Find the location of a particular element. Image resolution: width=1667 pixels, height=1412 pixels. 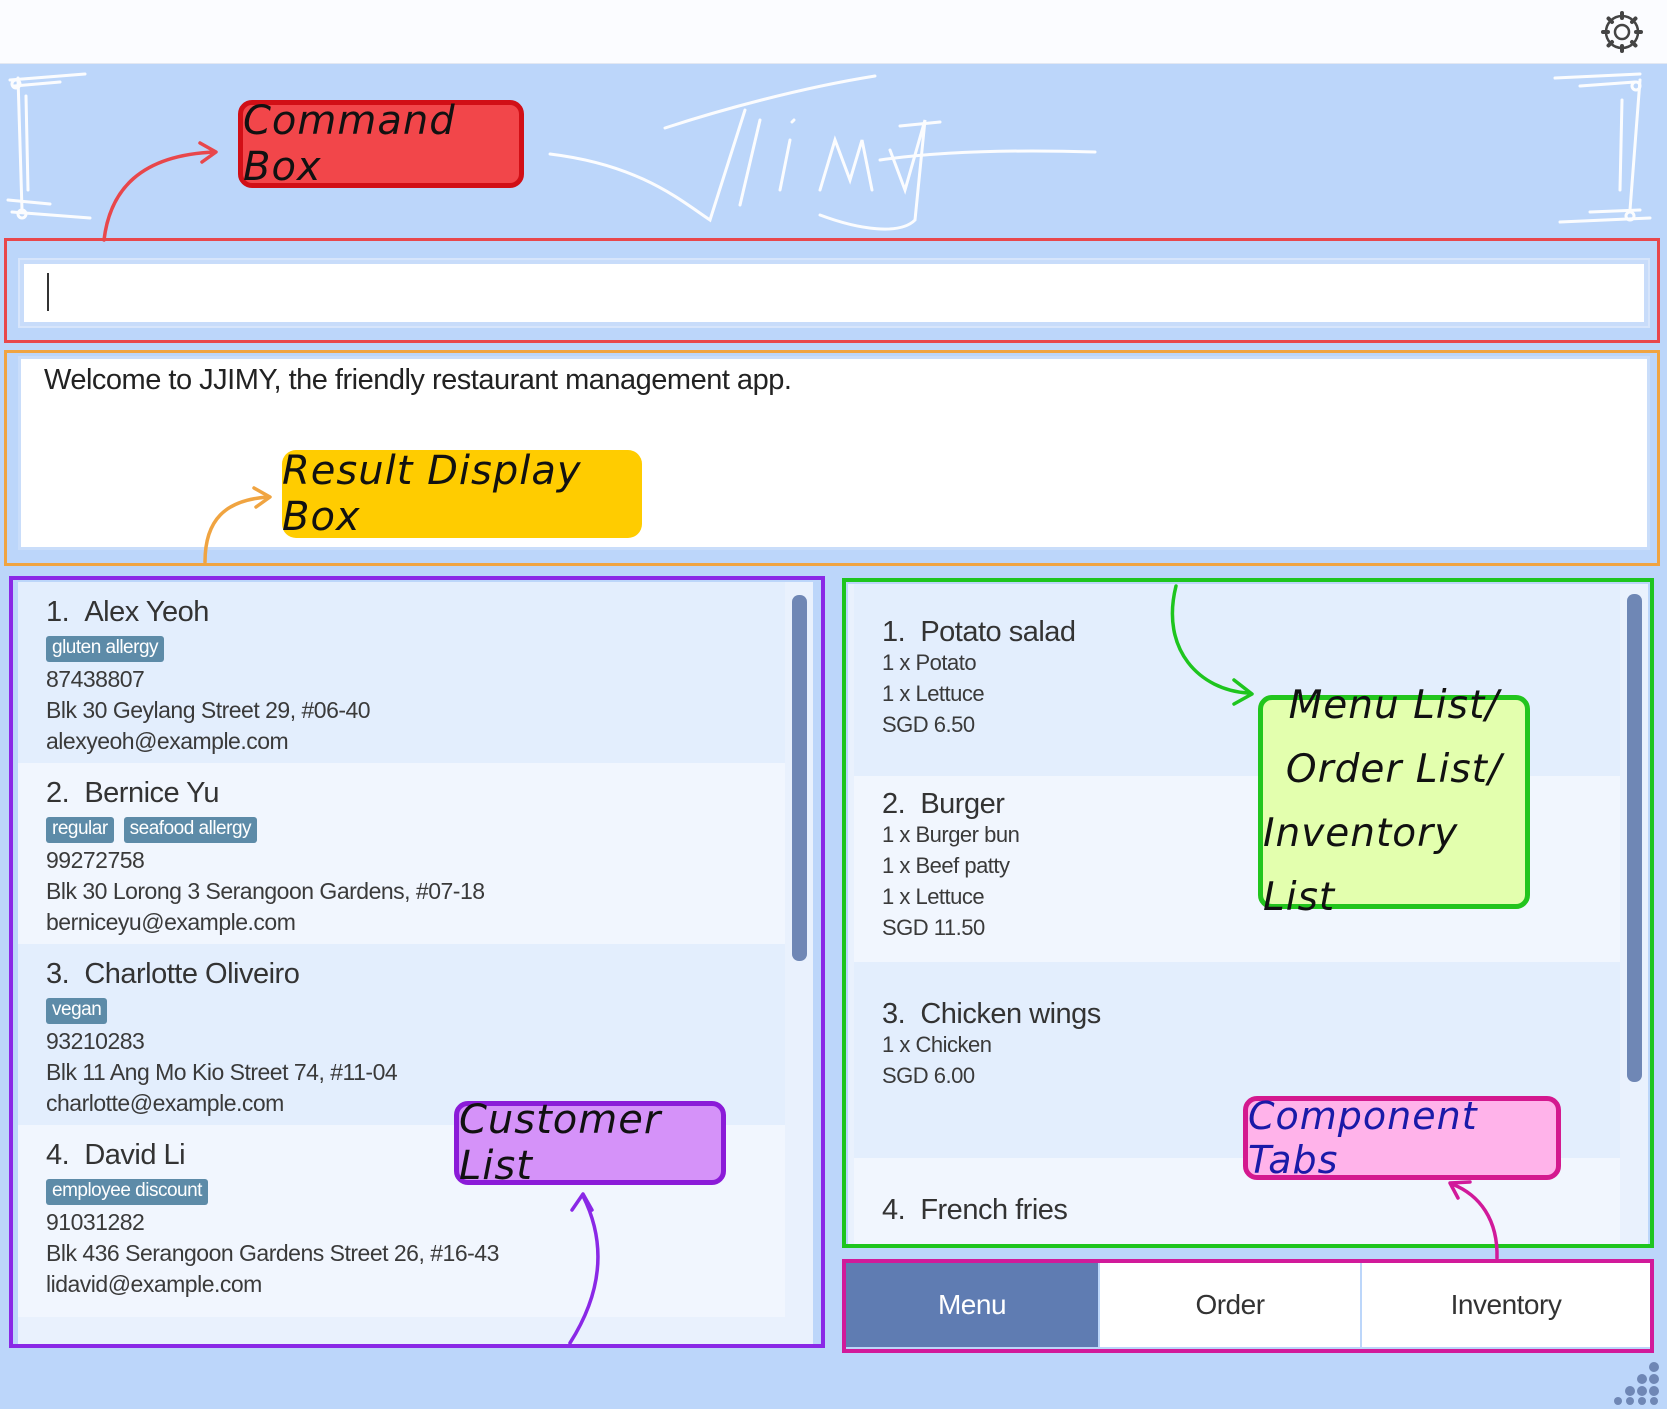

annotation-customer-list: Customer List is located at coordinates (590, 1143).